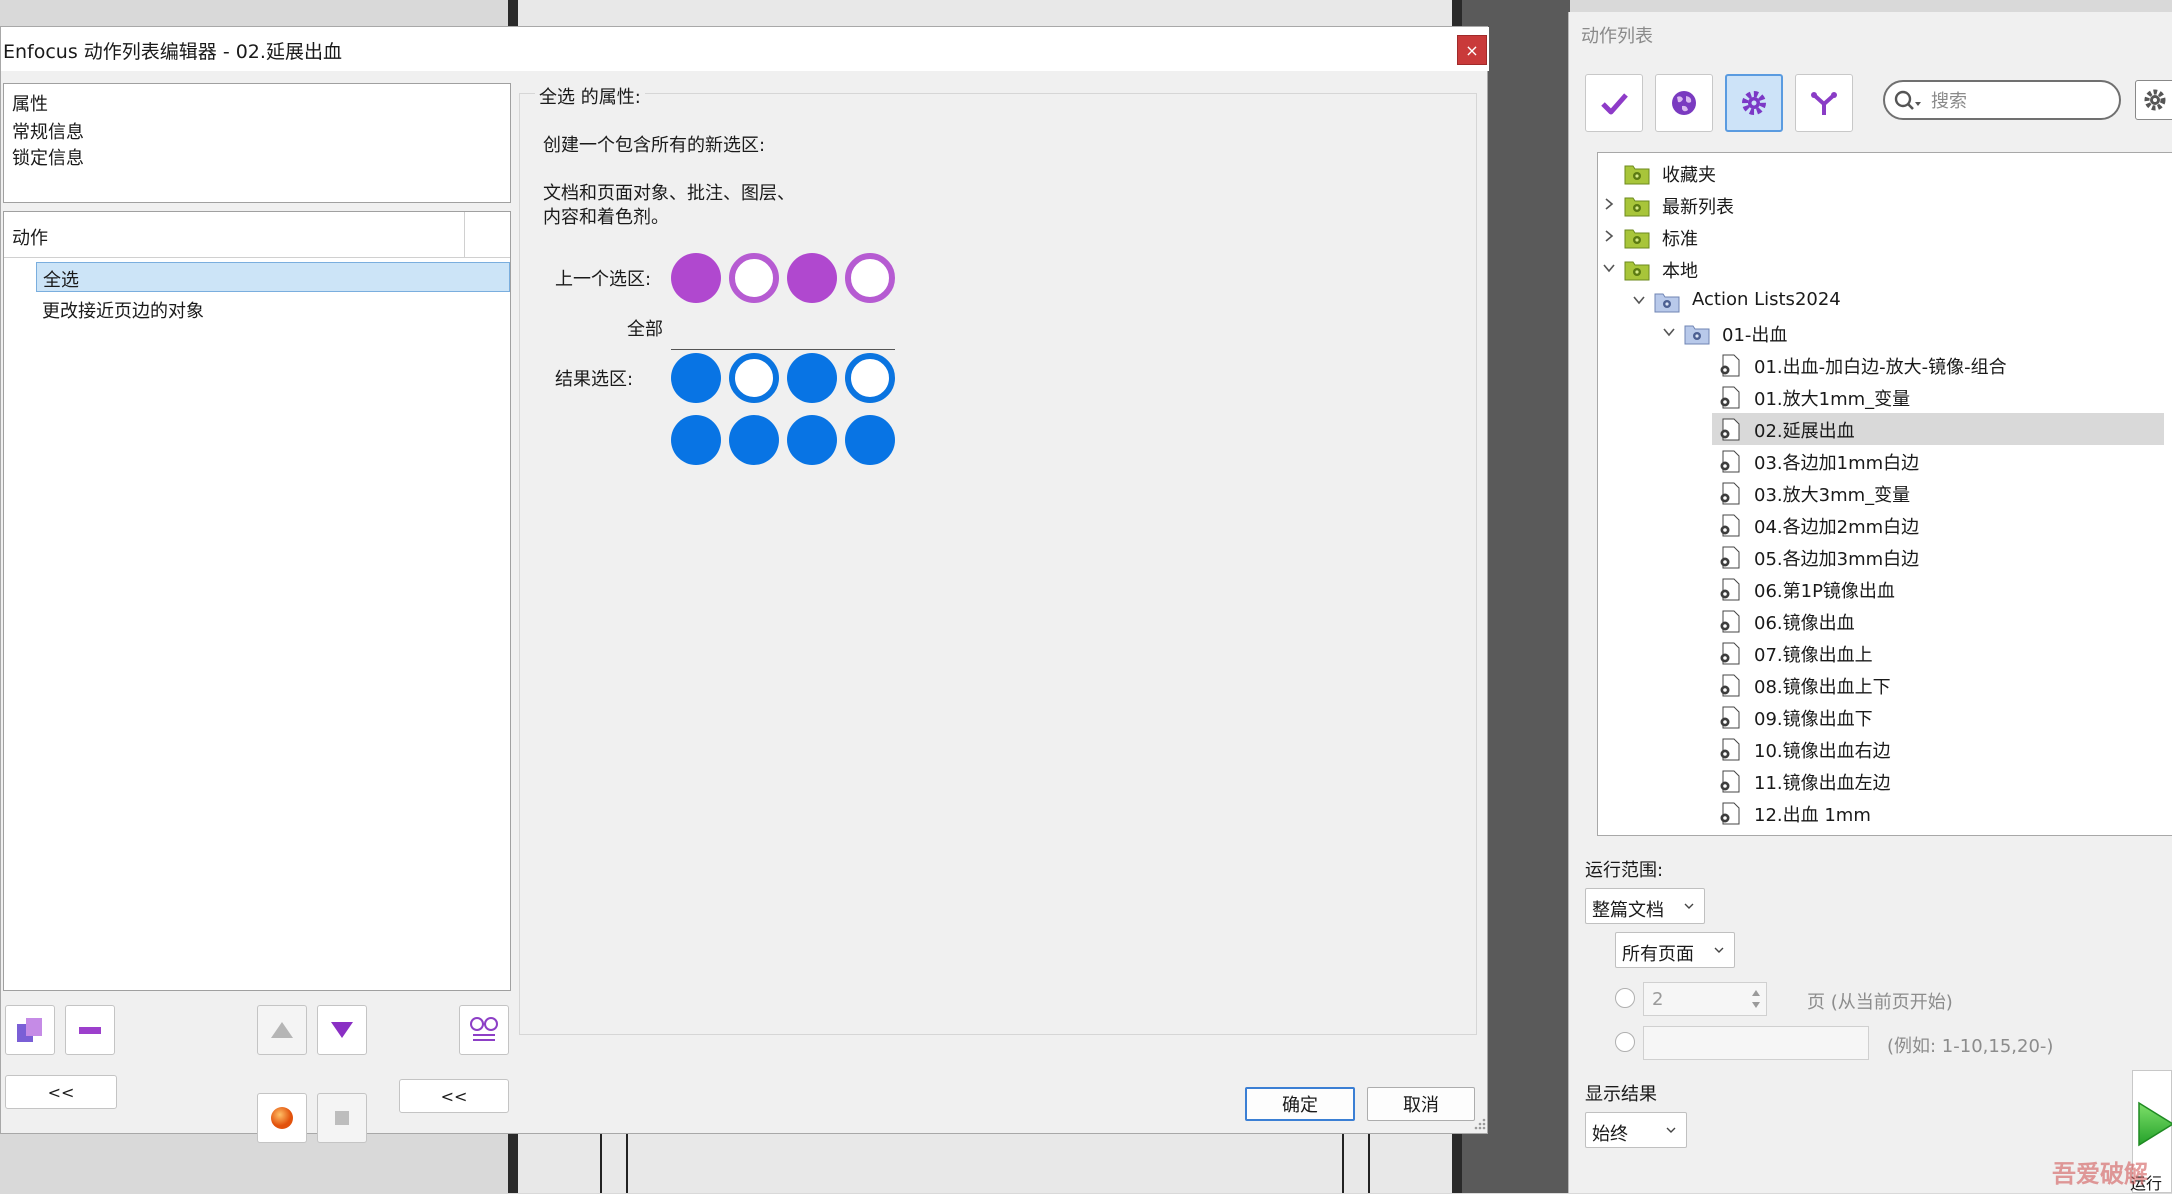 The width and height of the screenshot is (2172, 1194). What do you see at coordinates (1812, 815) in the screenshot?
I see `tree-item-label: 12.出血 1mm` at bounding box center [1812, 815].